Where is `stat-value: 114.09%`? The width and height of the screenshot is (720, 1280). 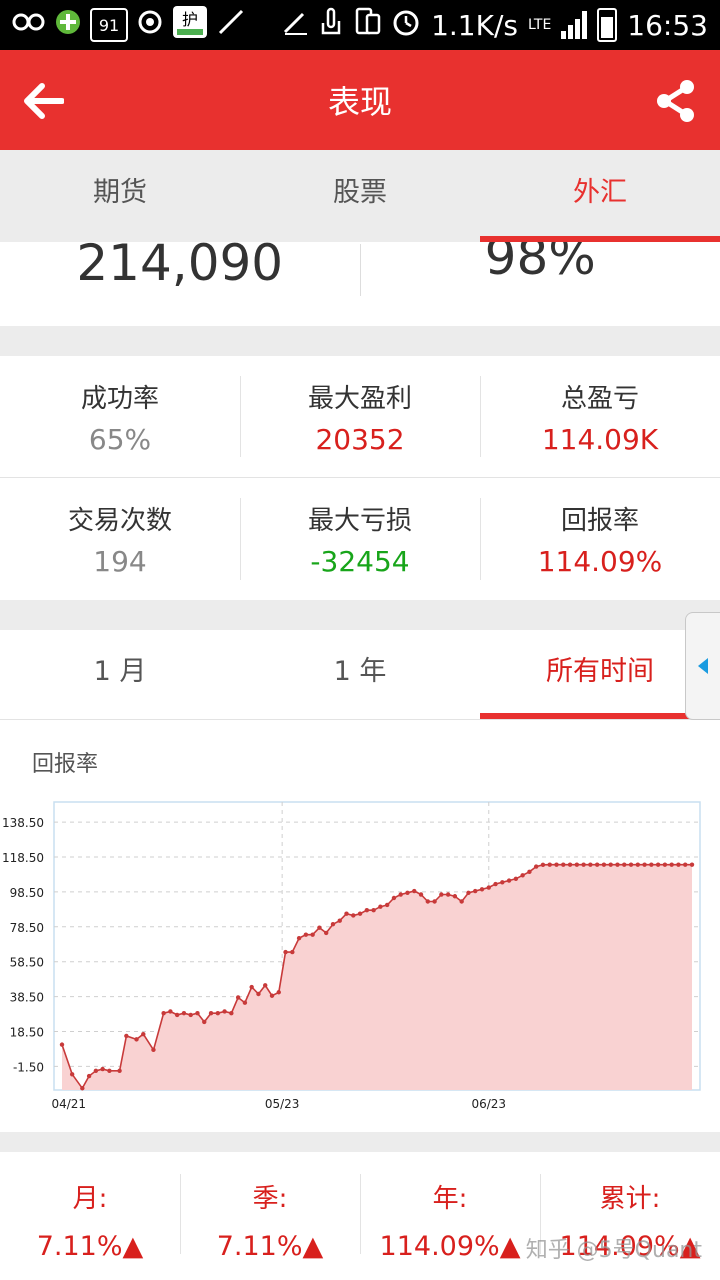 stat-value: 114.09% is located at coordinates (600, 561).